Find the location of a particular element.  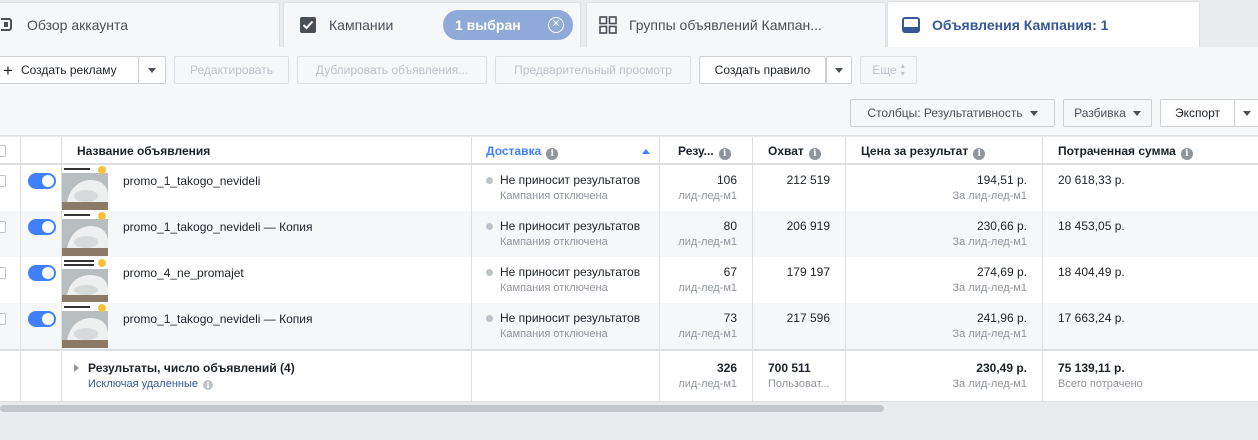

create-ad-dropdown is located at coordinates (152, 70).